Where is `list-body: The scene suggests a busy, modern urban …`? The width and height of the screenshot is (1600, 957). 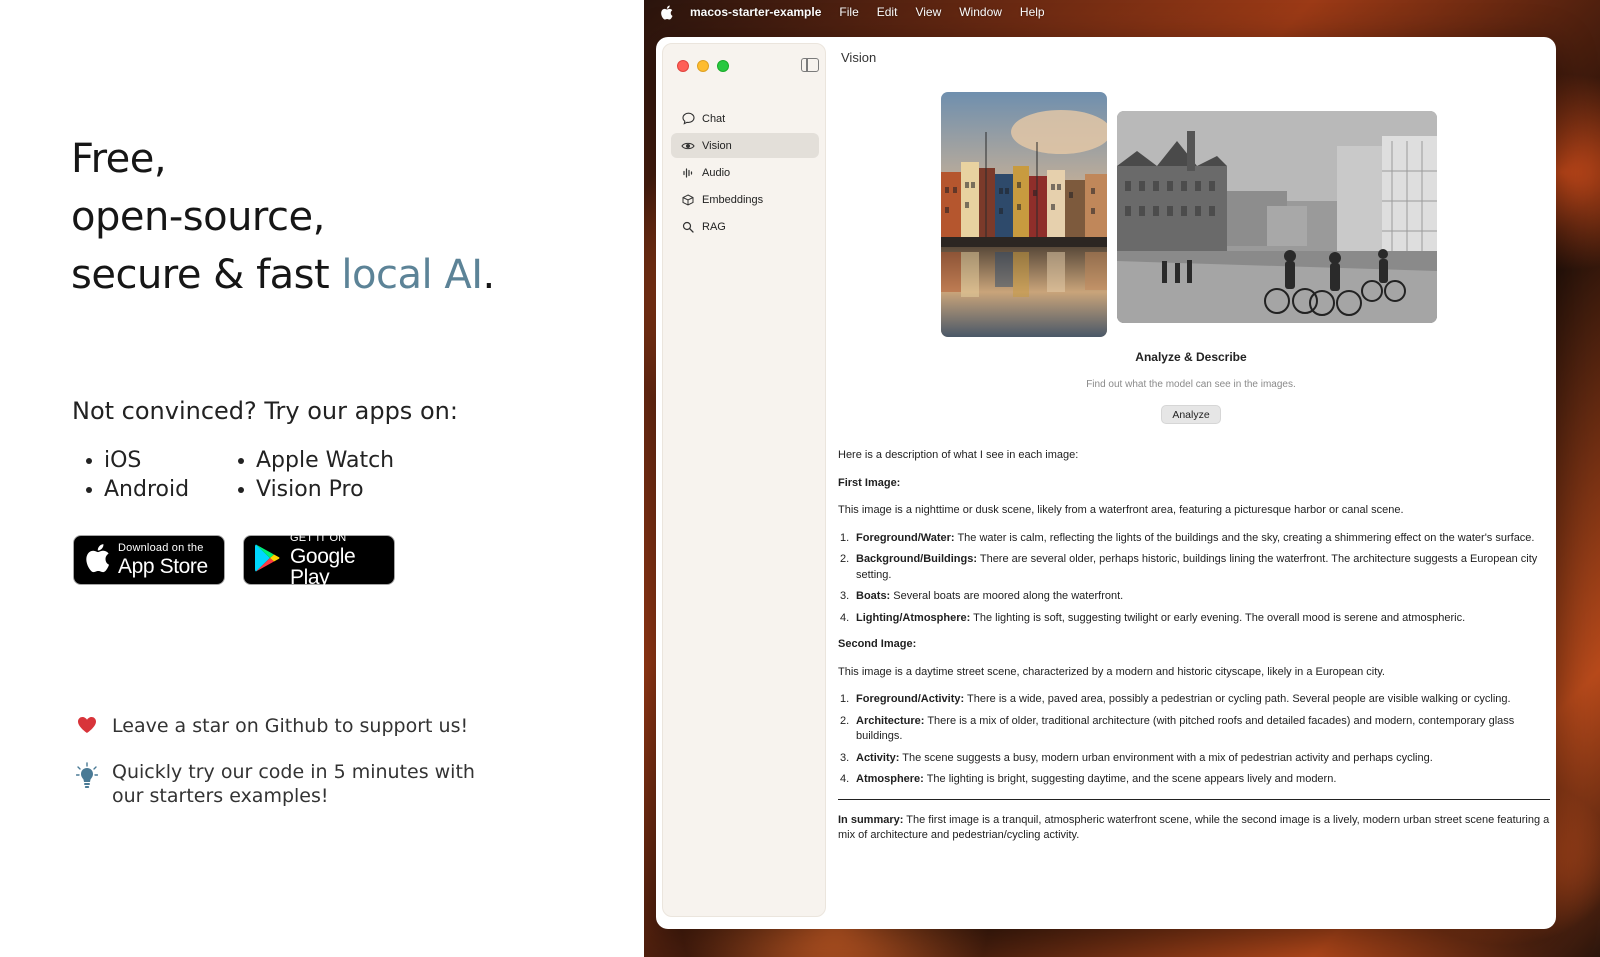 list-body: The scene suggests a busy, modern urban … is located at coordinates (1166, 757).